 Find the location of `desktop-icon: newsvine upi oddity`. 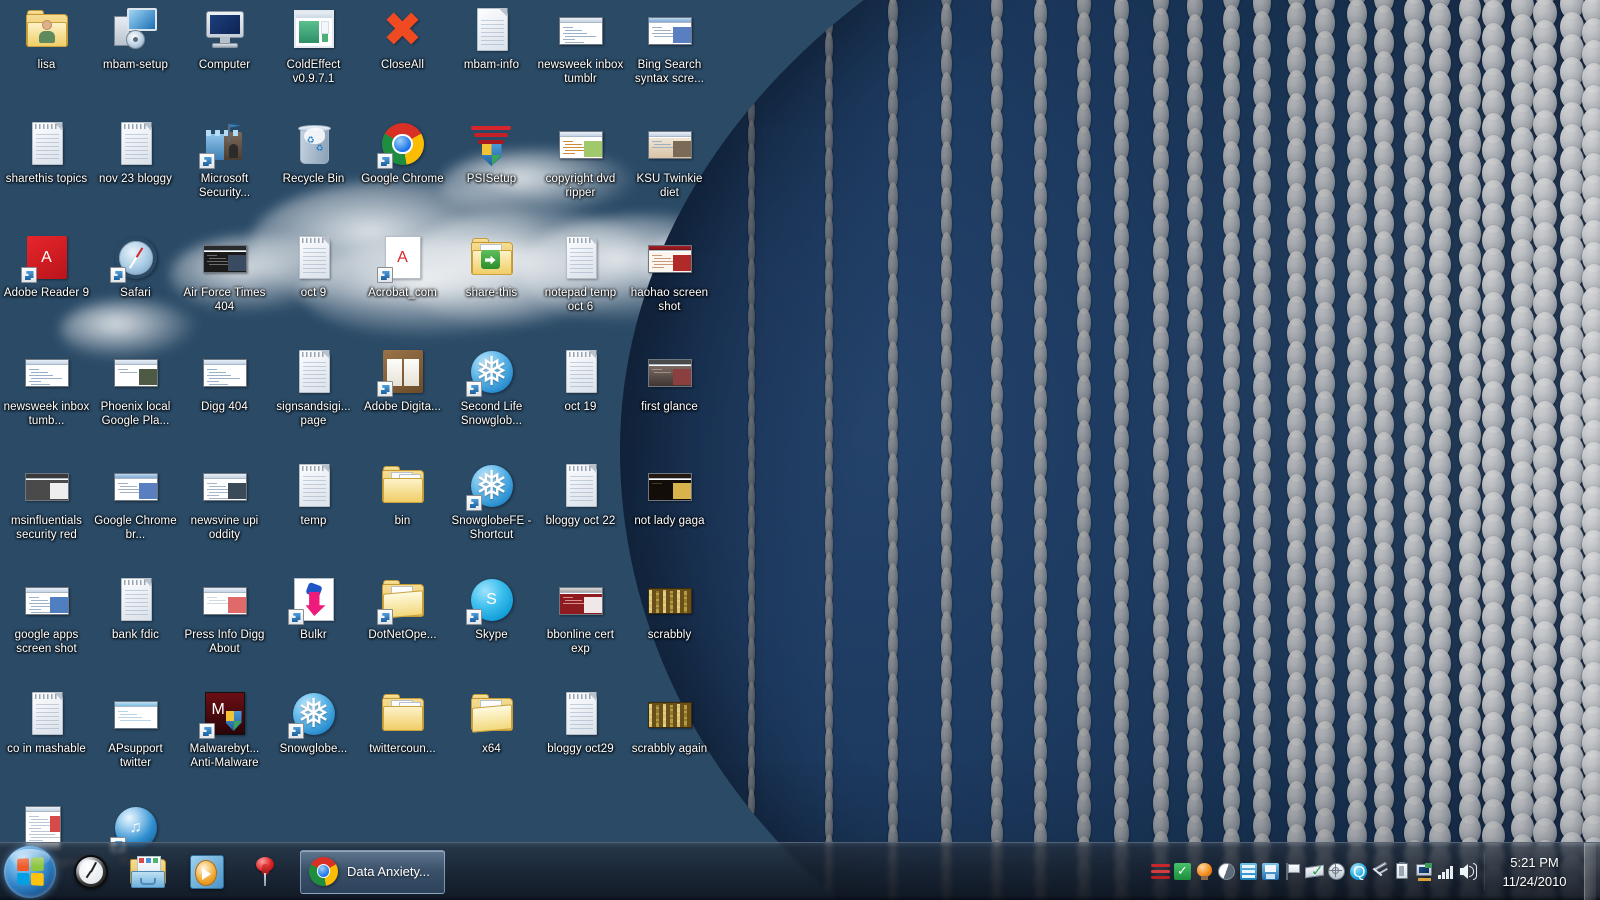

desktop-icon: newsvine upi oddity is located at coordinates (224, 515).